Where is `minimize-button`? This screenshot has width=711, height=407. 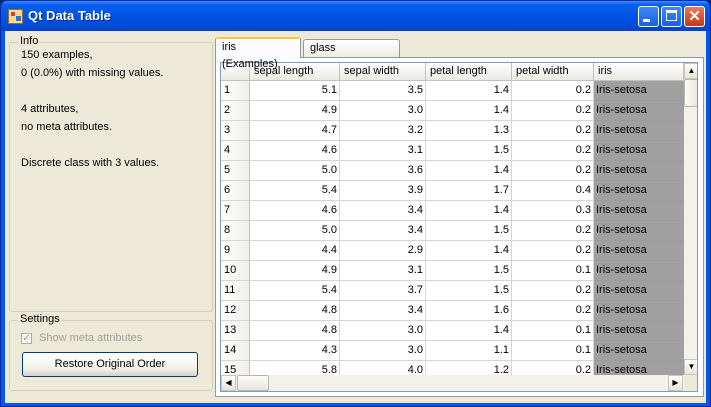
minimize-button is located at coordinates (648, 16).